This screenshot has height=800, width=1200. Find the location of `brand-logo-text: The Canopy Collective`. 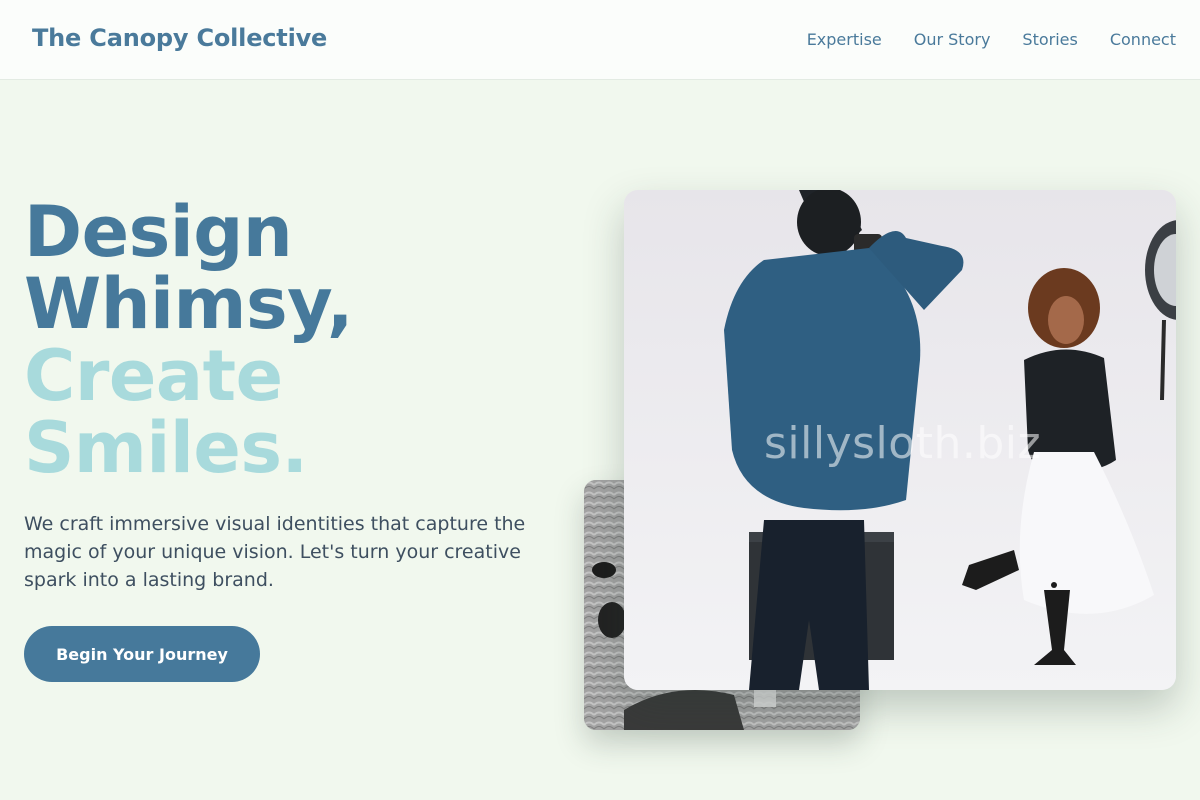

brand-logo-text: The Canopy Collective is located at coordinates (179, 38).